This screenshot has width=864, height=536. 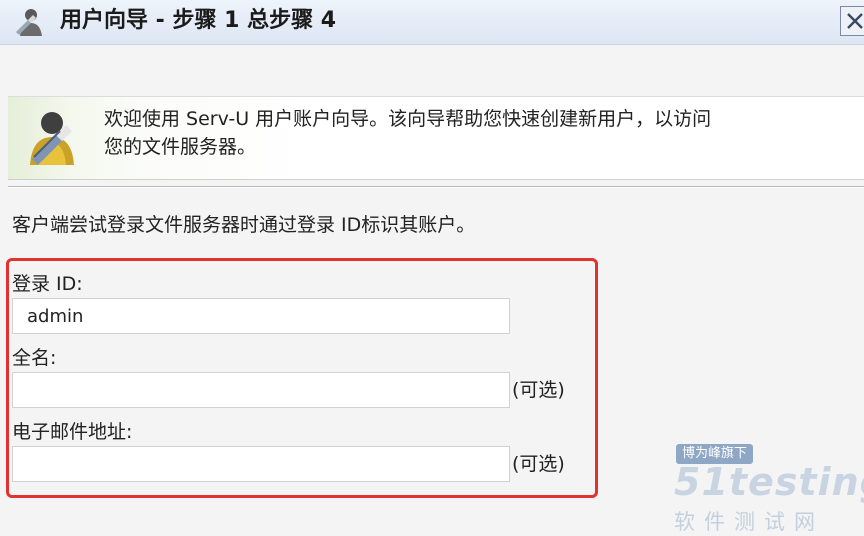 What do you see at coordinates (51, 138) in the screenshot?
I see `user-wizard-icon` at bounding box center [51, 138].